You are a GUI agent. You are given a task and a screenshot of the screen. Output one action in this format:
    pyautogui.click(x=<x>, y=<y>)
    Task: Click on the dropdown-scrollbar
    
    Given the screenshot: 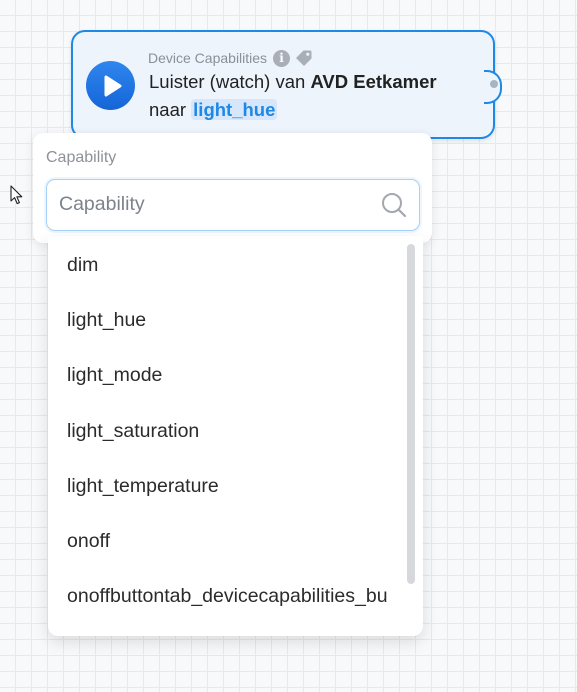 What is the action you would take?
    pyautogui.click(x=411, y=414)
    